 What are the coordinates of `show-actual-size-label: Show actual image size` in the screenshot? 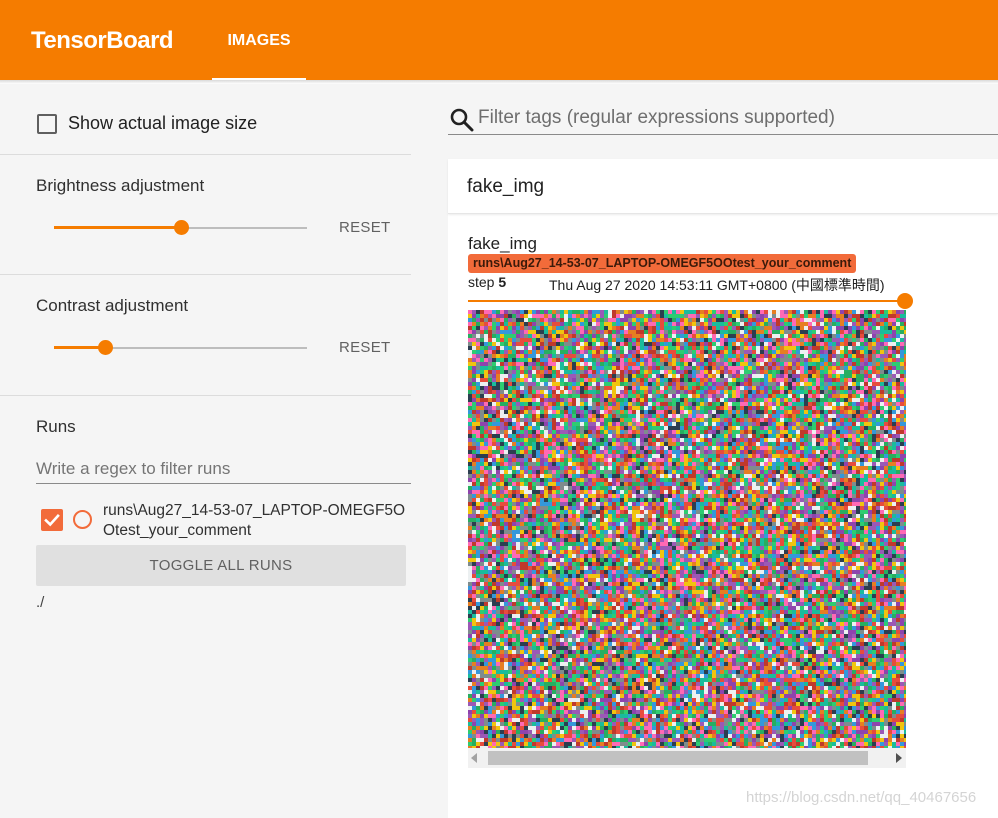 It's located at (162, 123).